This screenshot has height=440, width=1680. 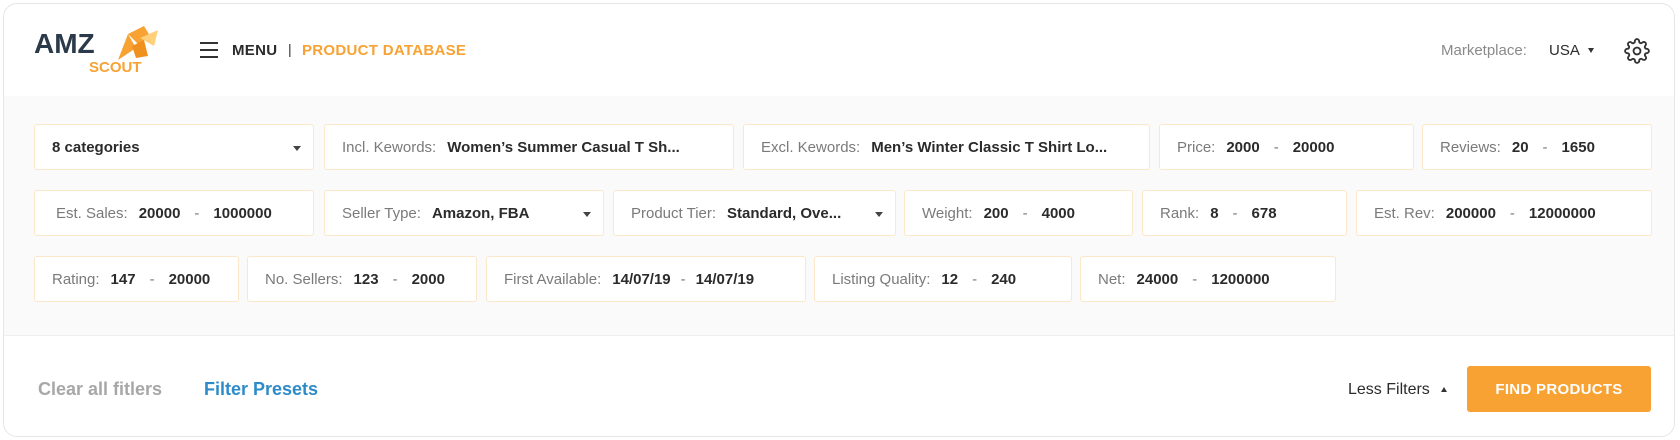 I want to click on reviews-label: Reviews:, so click(x=1470, y=147).